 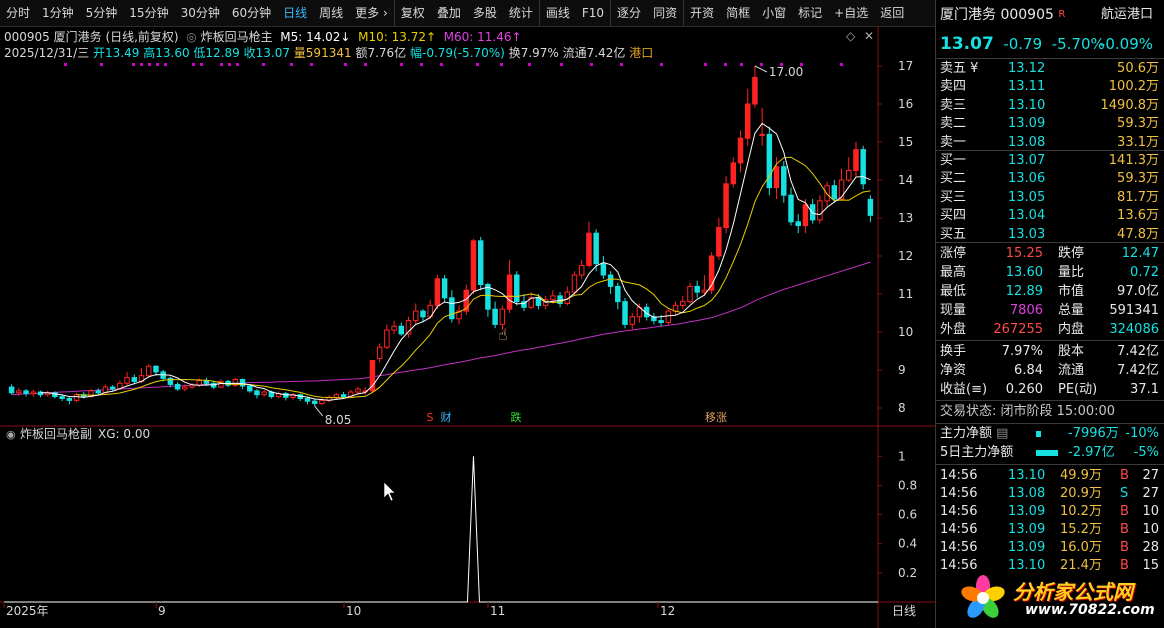 What do you see at coordinates (1091, 452) in the screenshot?
I see `flow5-value: -2.97亿` at bounding box center [1091, 452].